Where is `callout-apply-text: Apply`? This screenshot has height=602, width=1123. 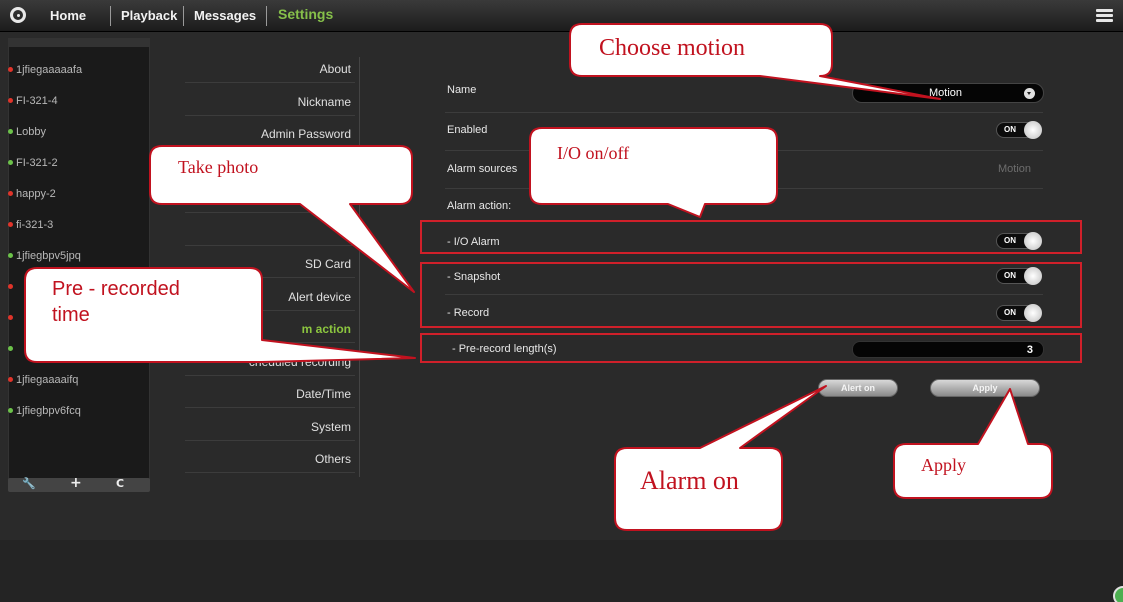
callout-apply-text: Apply is located at coordinates (943, 465).